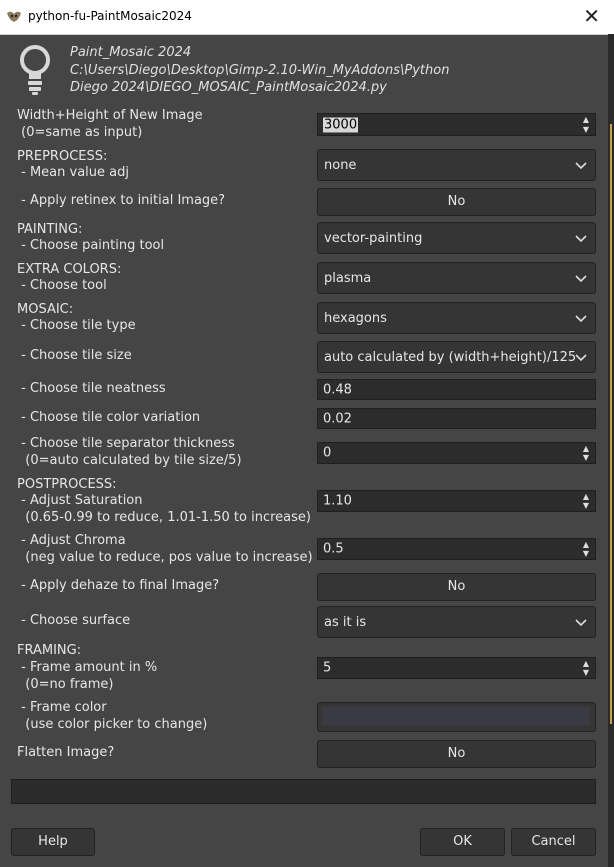  What do you see at coordinates (91, 388) in the screenshot?
I see `tile-neatness-label: - Choose tile neatness` at bounding box center [91, 388].